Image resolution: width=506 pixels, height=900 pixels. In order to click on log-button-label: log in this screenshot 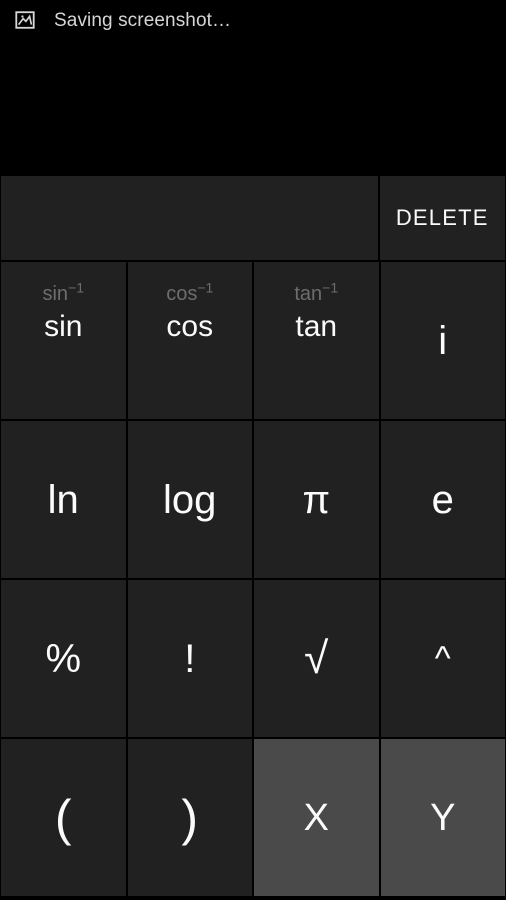, I will do `click(190, 499)`.